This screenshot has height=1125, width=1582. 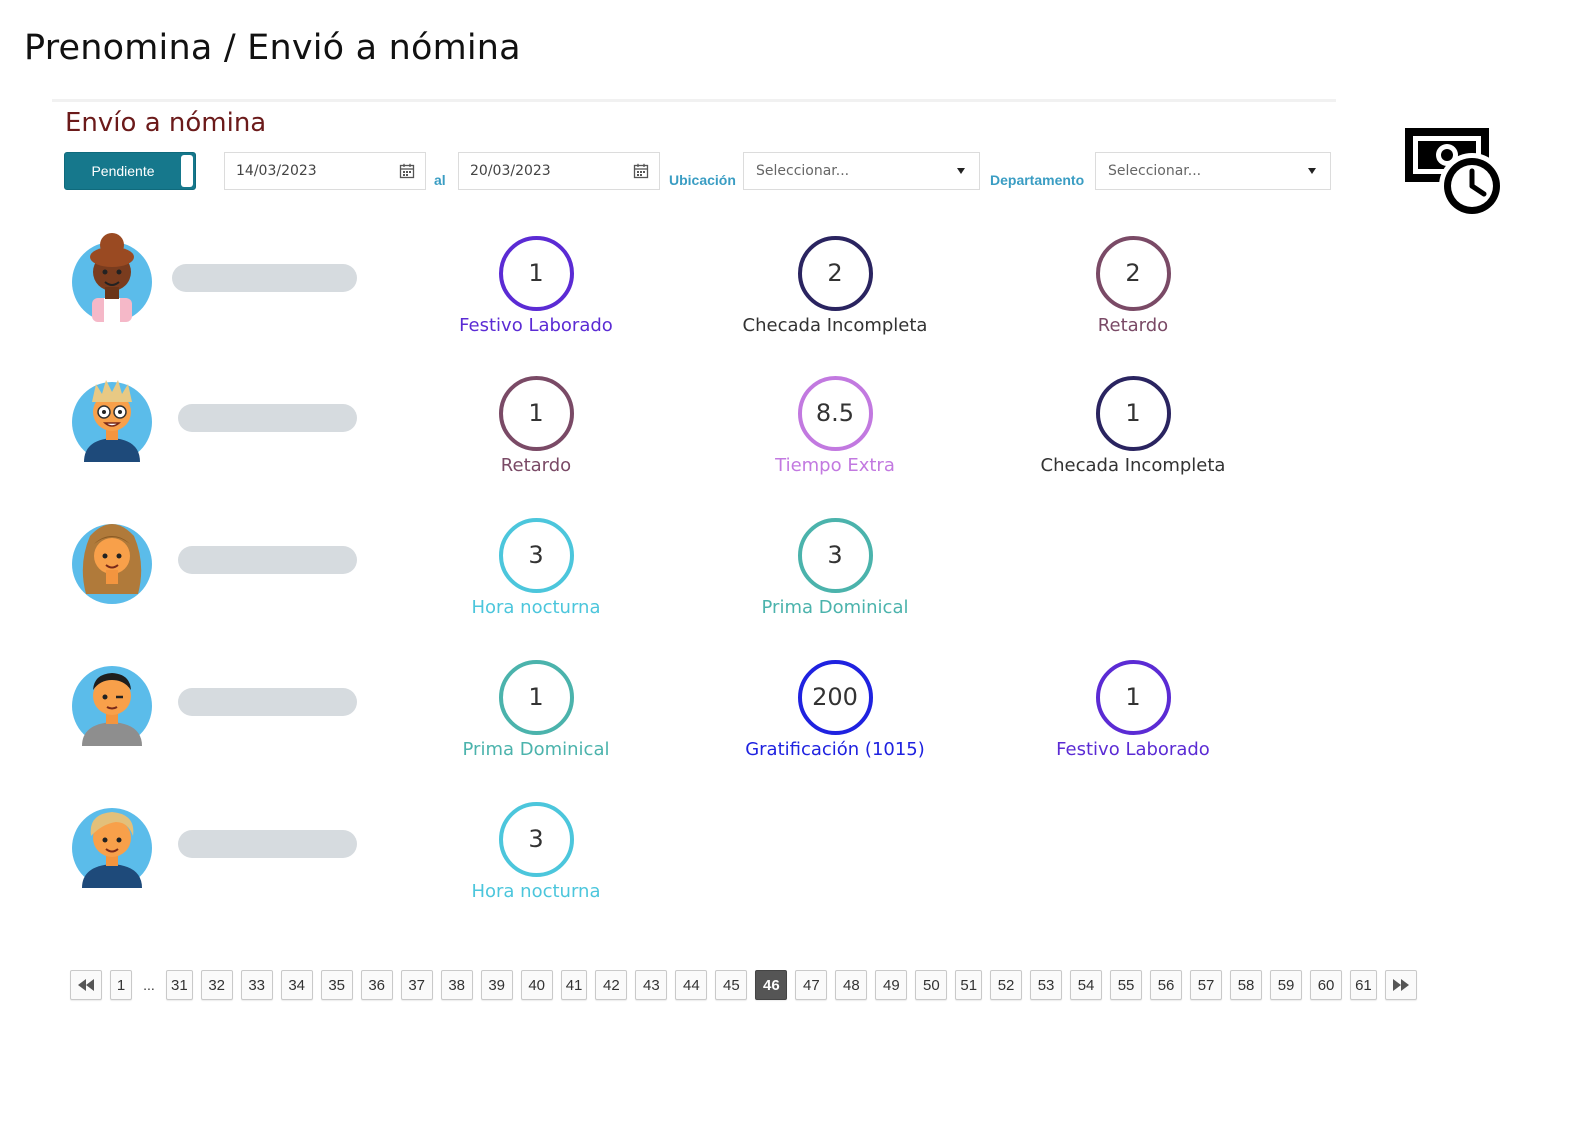 I want to click on first-page-button, so click(x=86, y=985).